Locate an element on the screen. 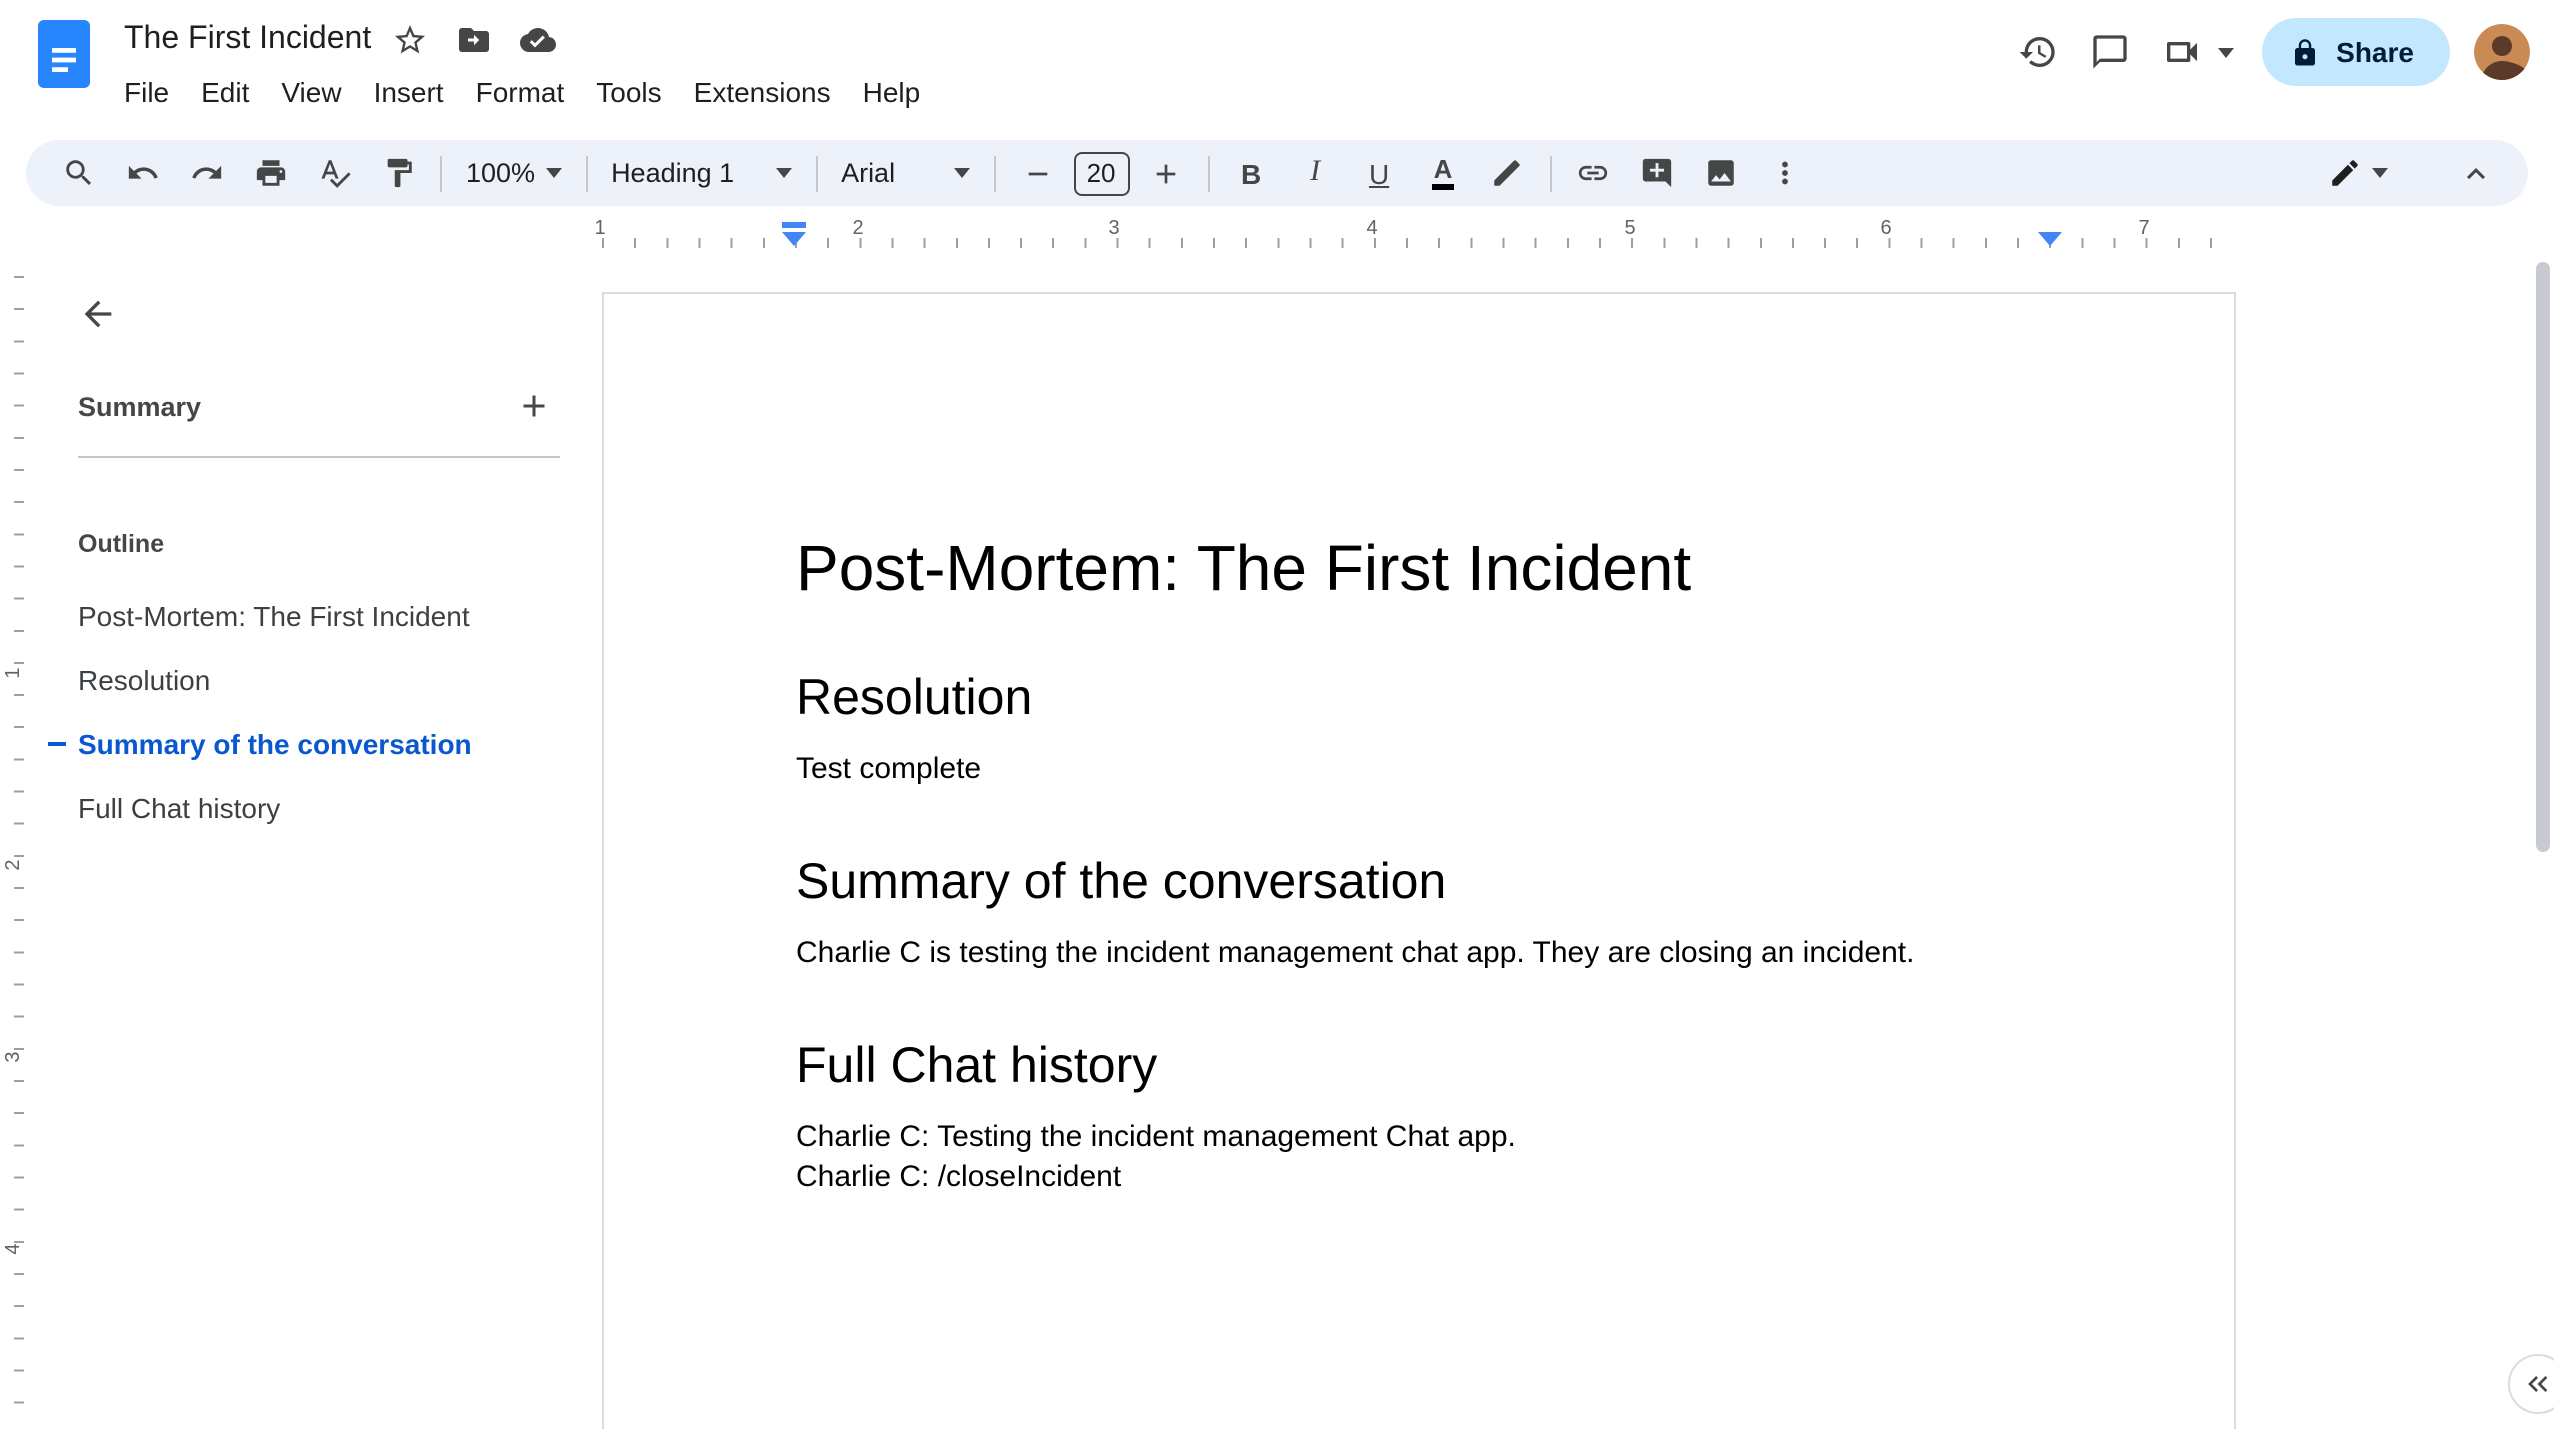  outline-item-active: Summary of the conversation is located at coordinates (300, 744).